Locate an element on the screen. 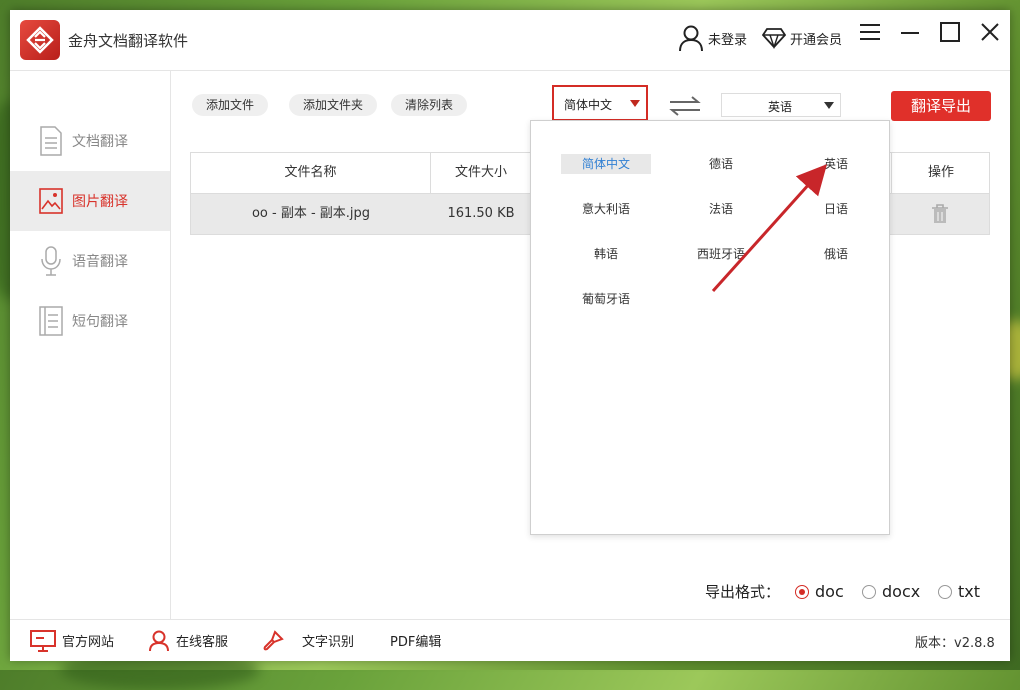  delete-button is located at coordinates (940, 214).